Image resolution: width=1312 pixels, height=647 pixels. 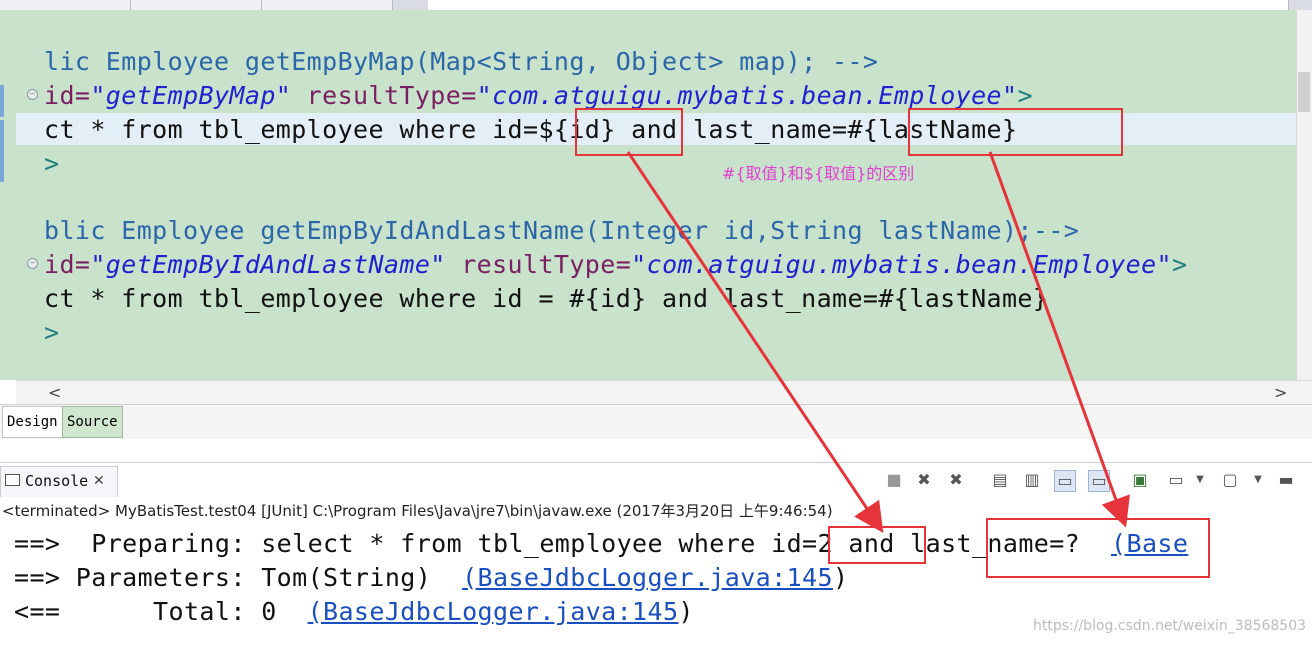 What do you see at coordinates (755, 342) in the screenshot?
I see `arrow-dollar-to-id` at bounding box center [755, 342].